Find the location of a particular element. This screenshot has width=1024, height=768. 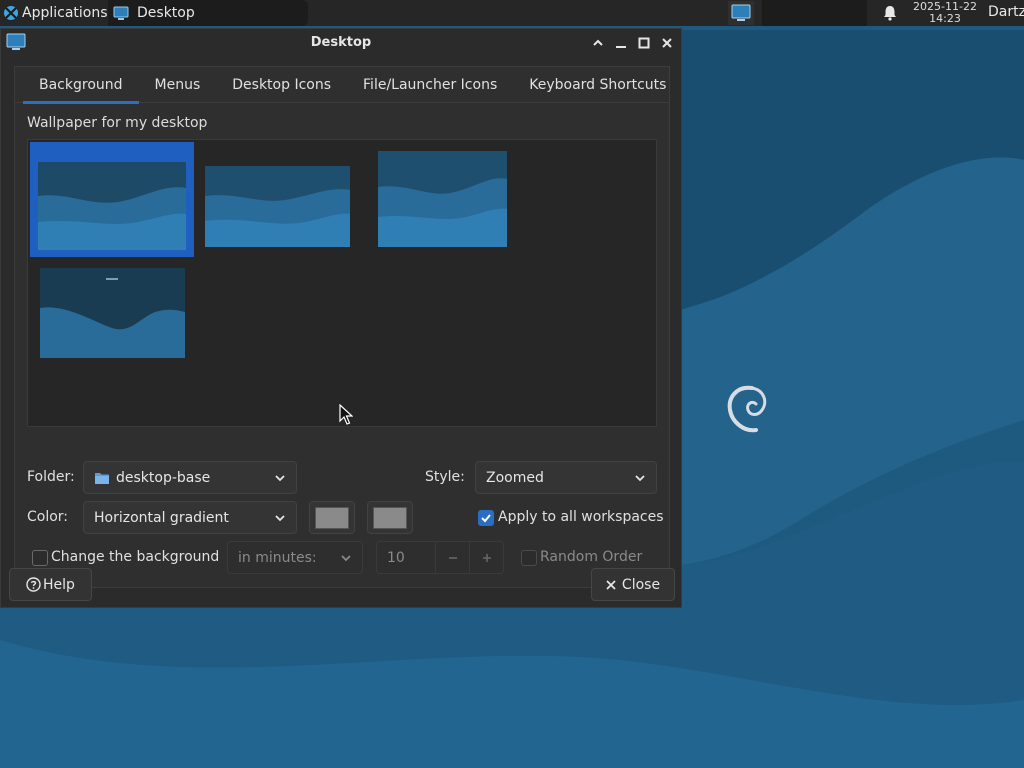

help-icon is located at coordinates (33, 584).